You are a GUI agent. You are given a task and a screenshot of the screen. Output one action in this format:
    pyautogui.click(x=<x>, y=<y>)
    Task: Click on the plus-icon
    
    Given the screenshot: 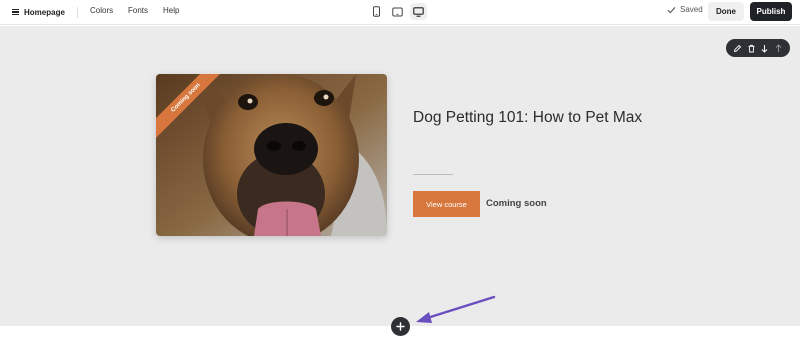 What is the action you would take?
    pyautogui.click(x=400, y=326)
    